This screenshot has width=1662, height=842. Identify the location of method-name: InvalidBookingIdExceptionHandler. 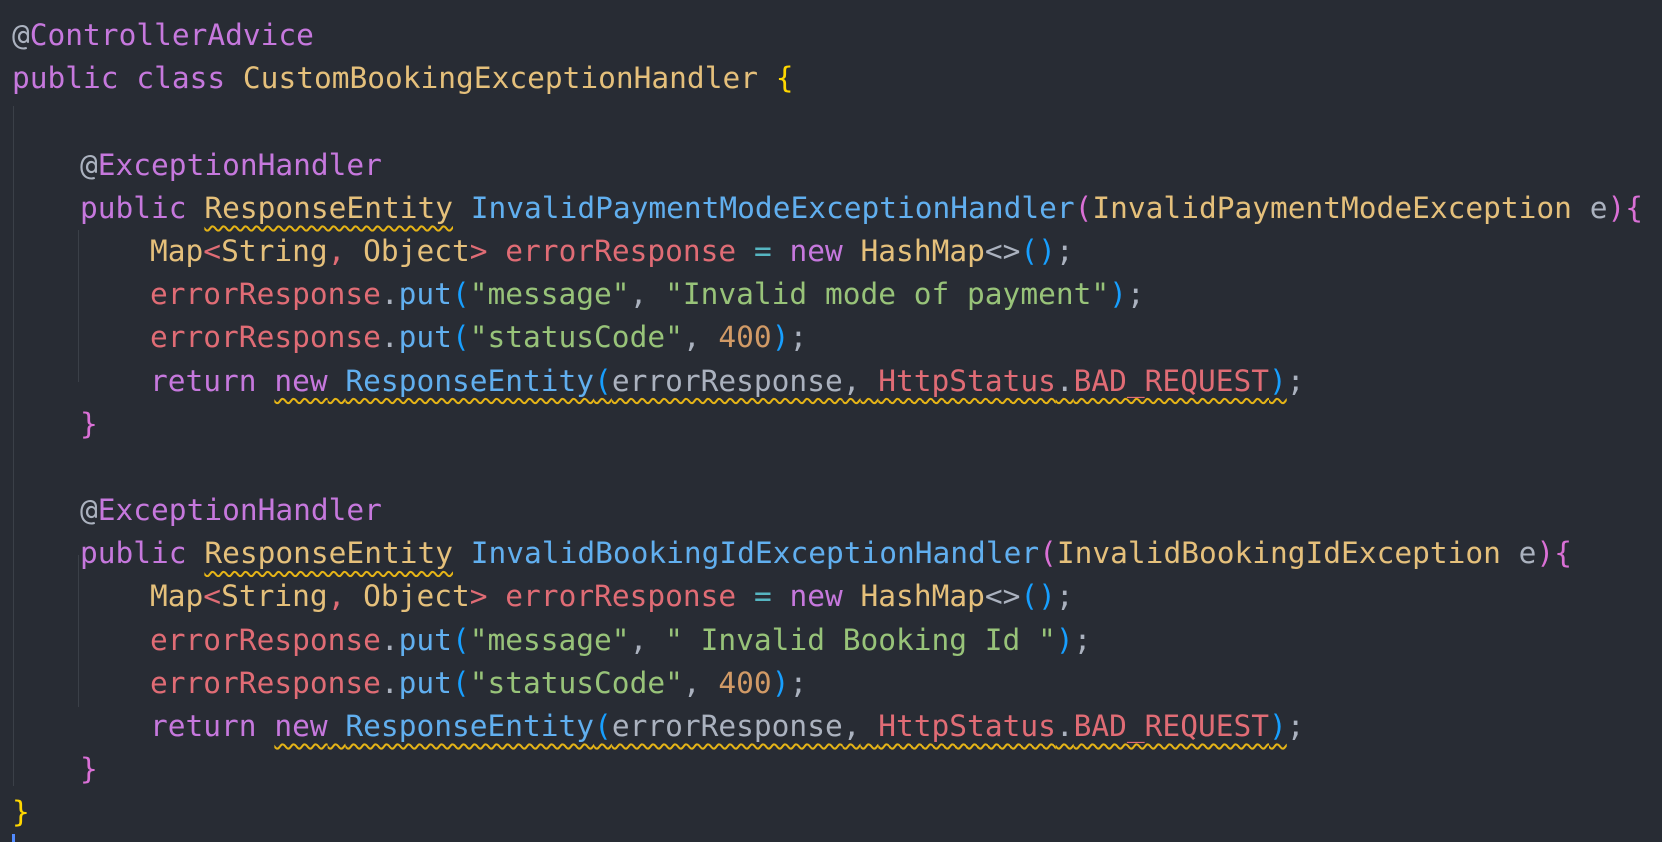
(755, 553).